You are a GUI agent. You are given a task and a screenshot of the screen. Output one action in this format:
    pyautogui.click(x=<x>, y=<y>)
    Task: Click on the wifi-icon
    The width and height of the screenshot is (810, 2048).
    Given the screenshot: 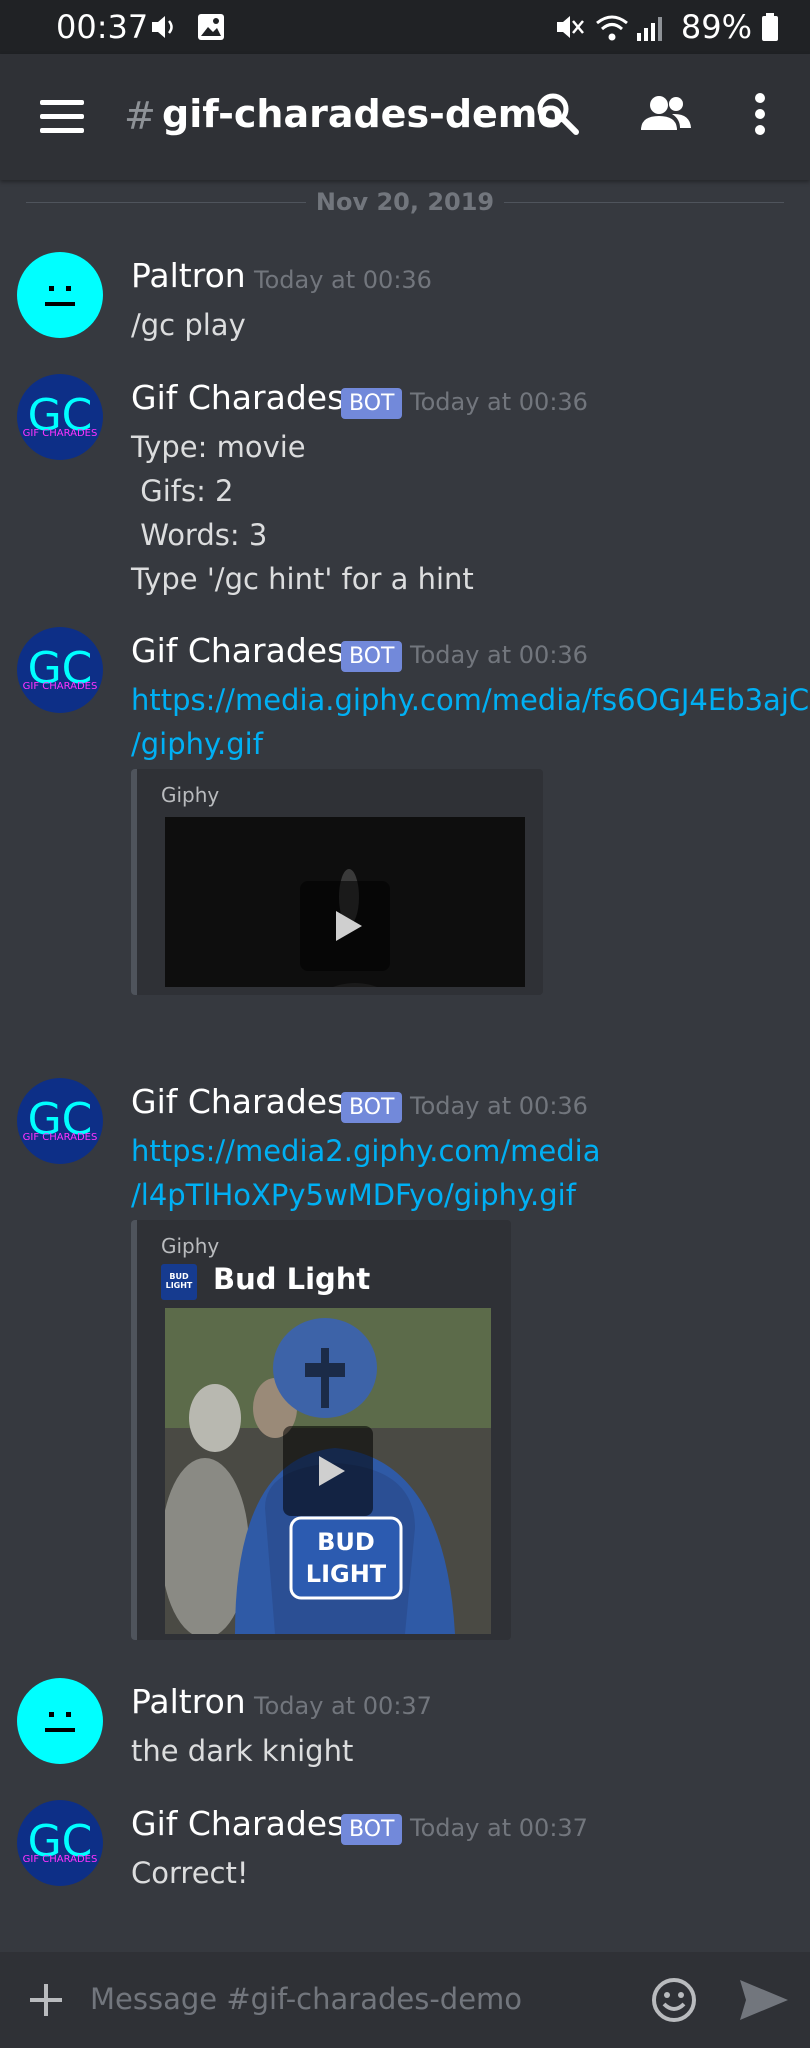 What is the action you would take?
    pyautogui.click(x=611, y=28)
    